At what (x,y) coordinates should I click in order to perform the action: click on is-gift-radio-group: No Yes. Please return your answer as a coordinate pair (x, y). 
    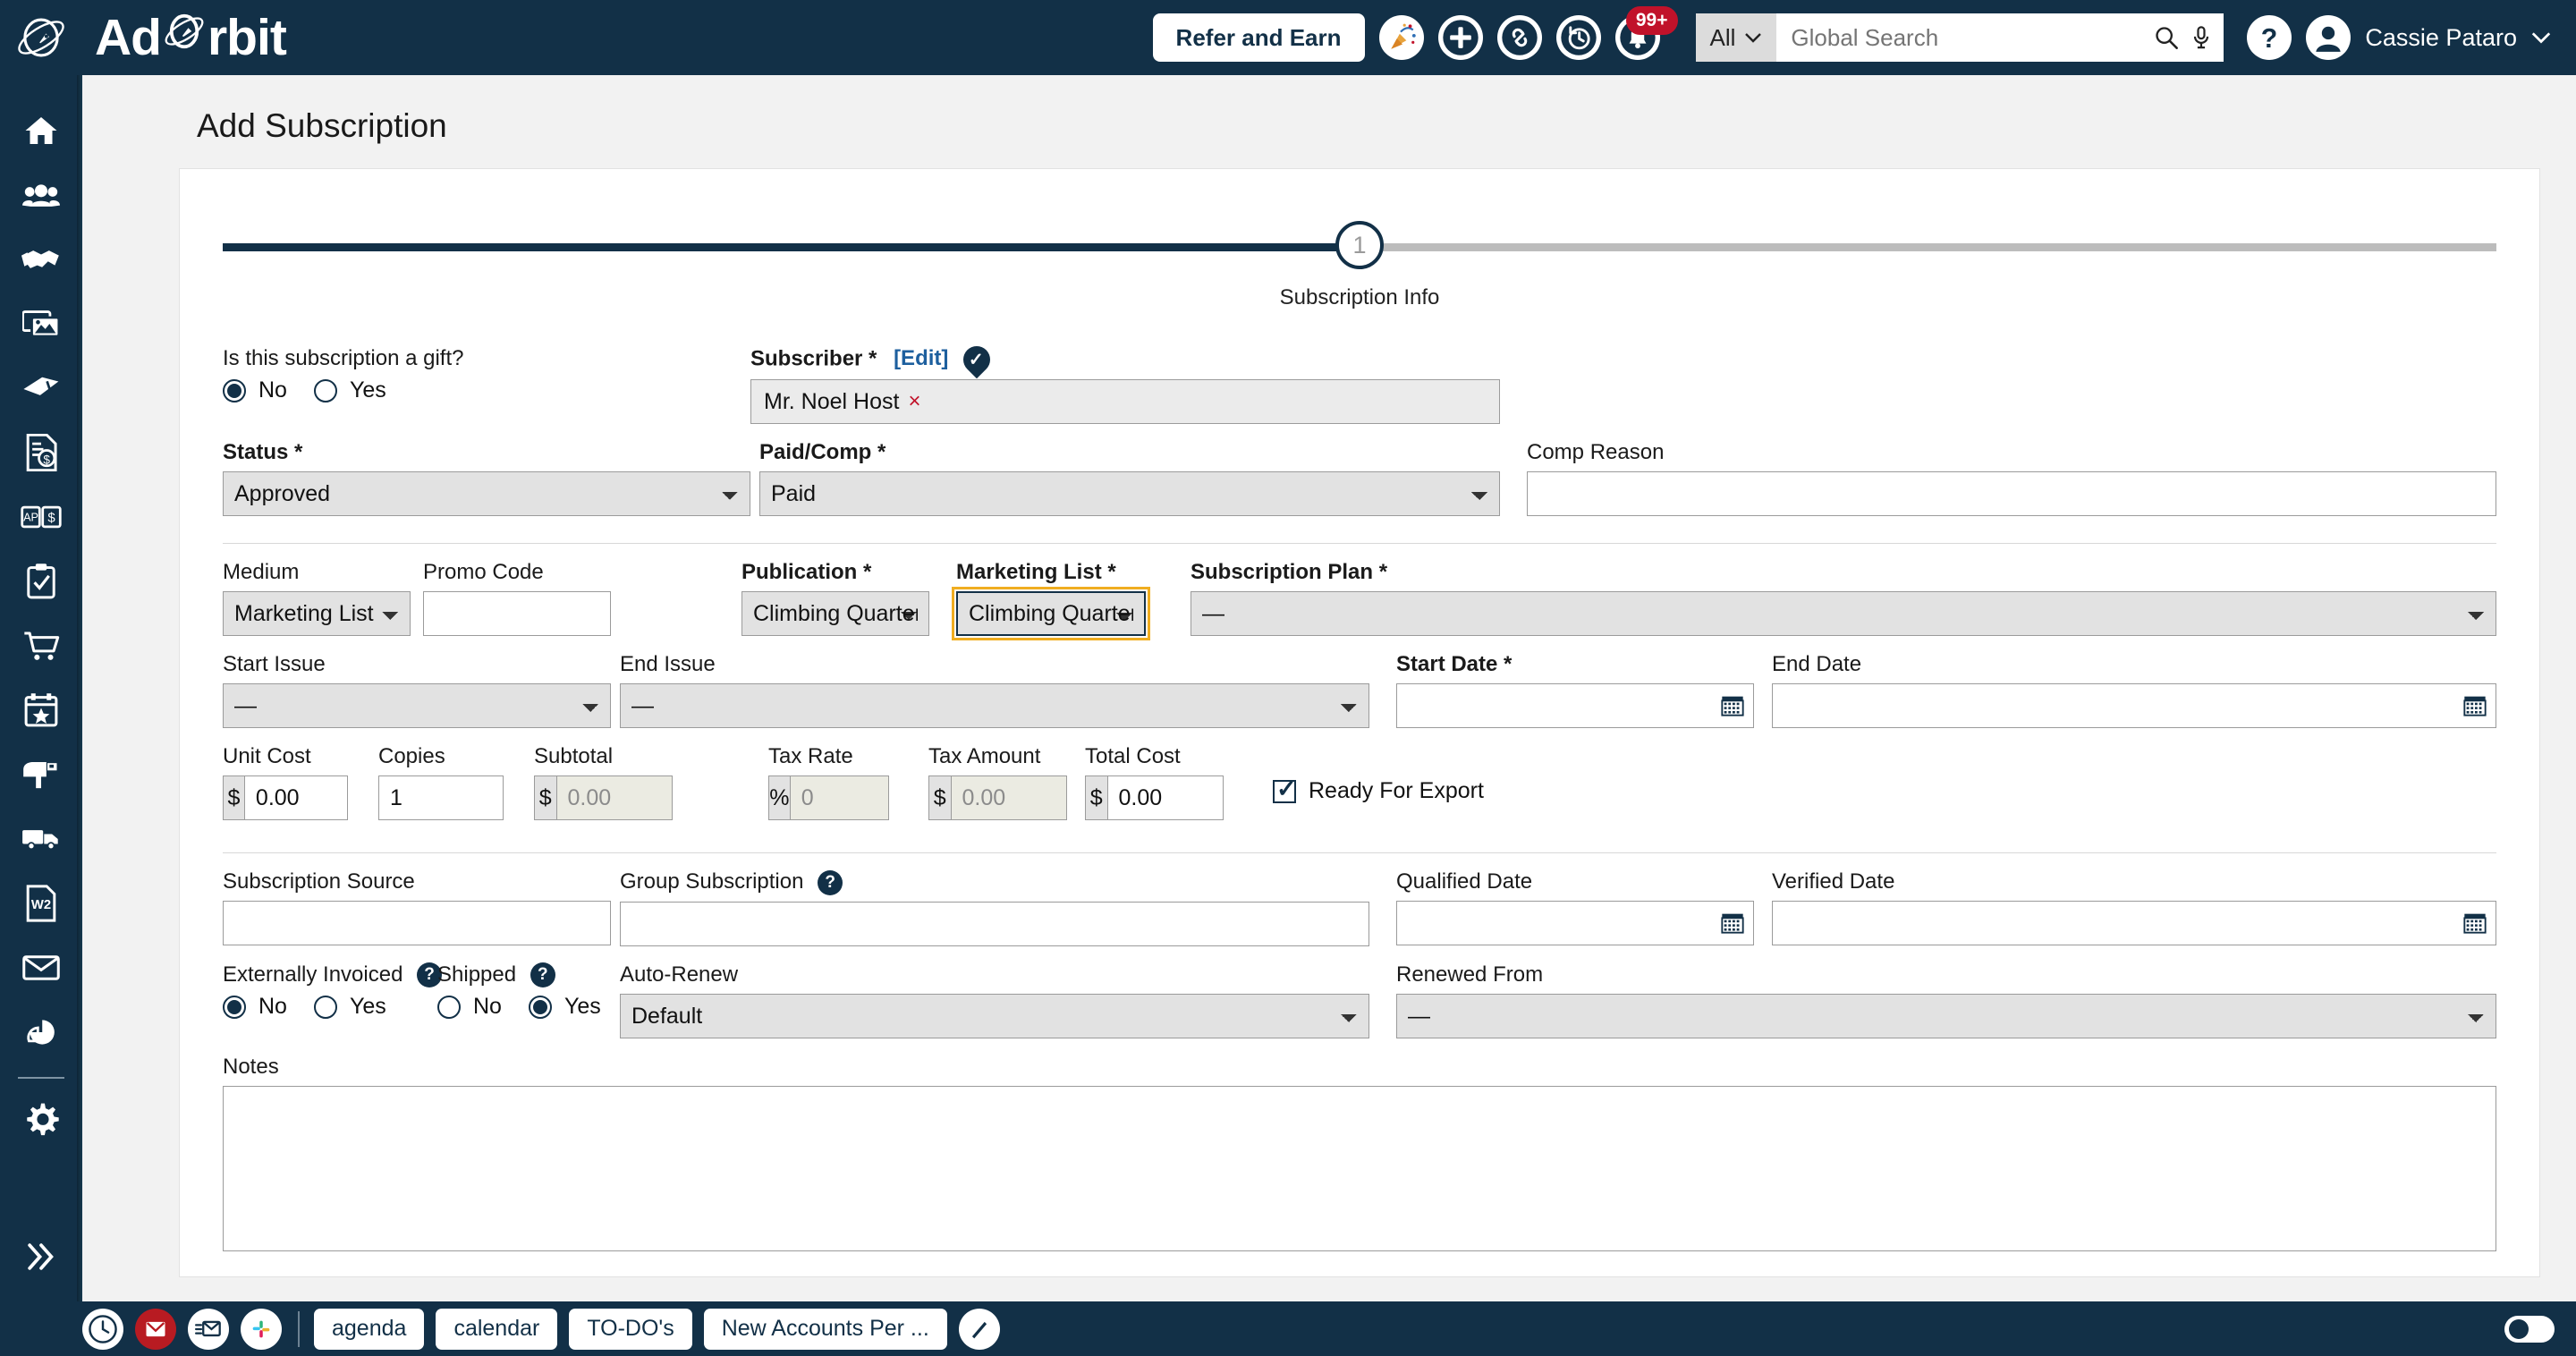
    Looking at the image, I should click on (486, 390).